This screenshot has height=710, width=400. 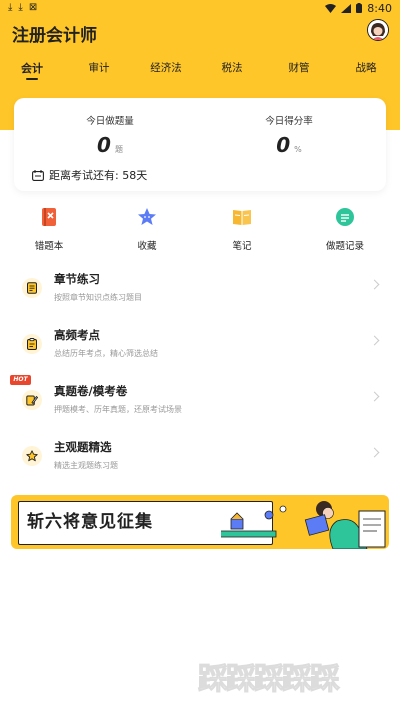 I want to click on promo-banner: 斩六将意见征集, so click(x=200, y=522).